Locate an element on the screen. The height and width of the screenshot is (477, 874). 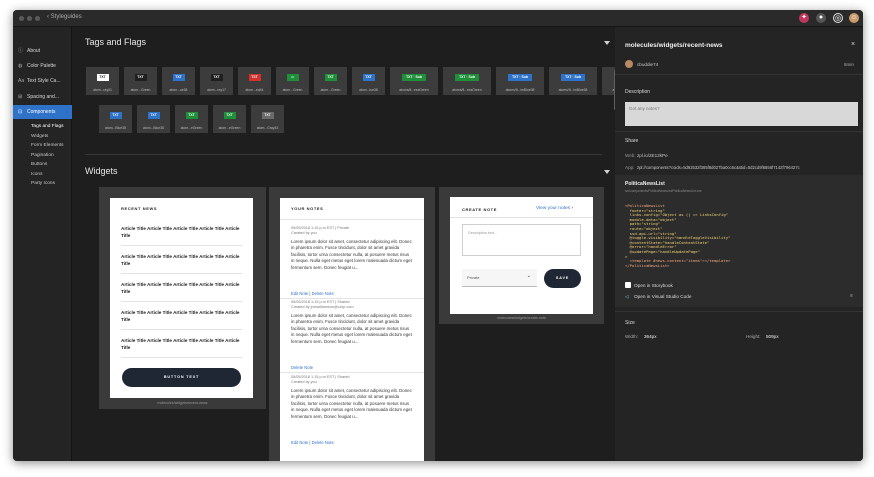
sidebar-subitem: Buttons is located at coordinates (39, 164).